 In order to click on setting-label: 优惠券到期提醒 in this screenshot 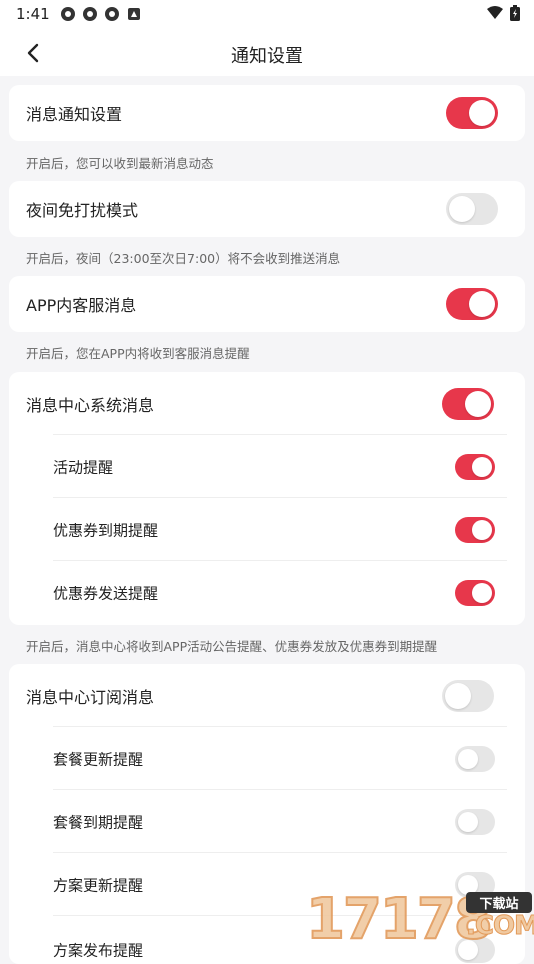, I will do `click(106, 530)`.